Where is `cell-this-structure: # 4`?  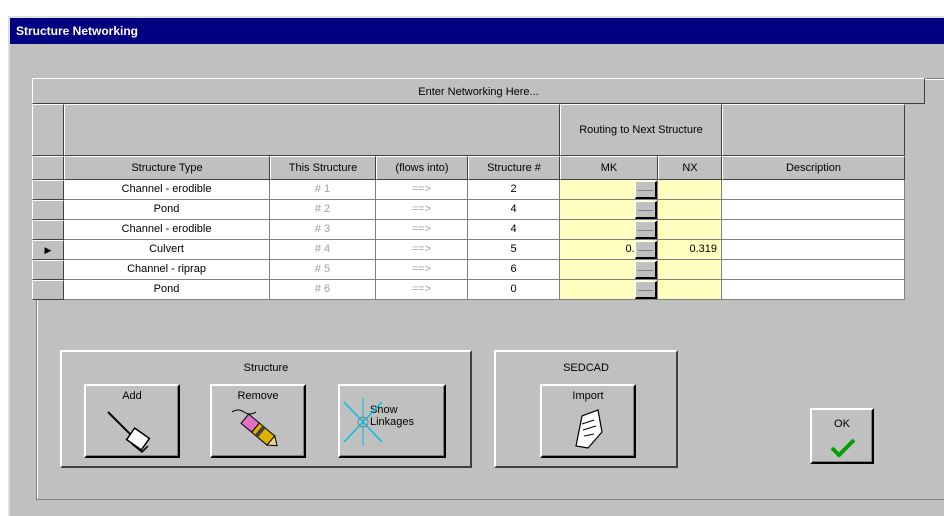 cell-this-structure: # 4 is located at coordinates (323, 250).